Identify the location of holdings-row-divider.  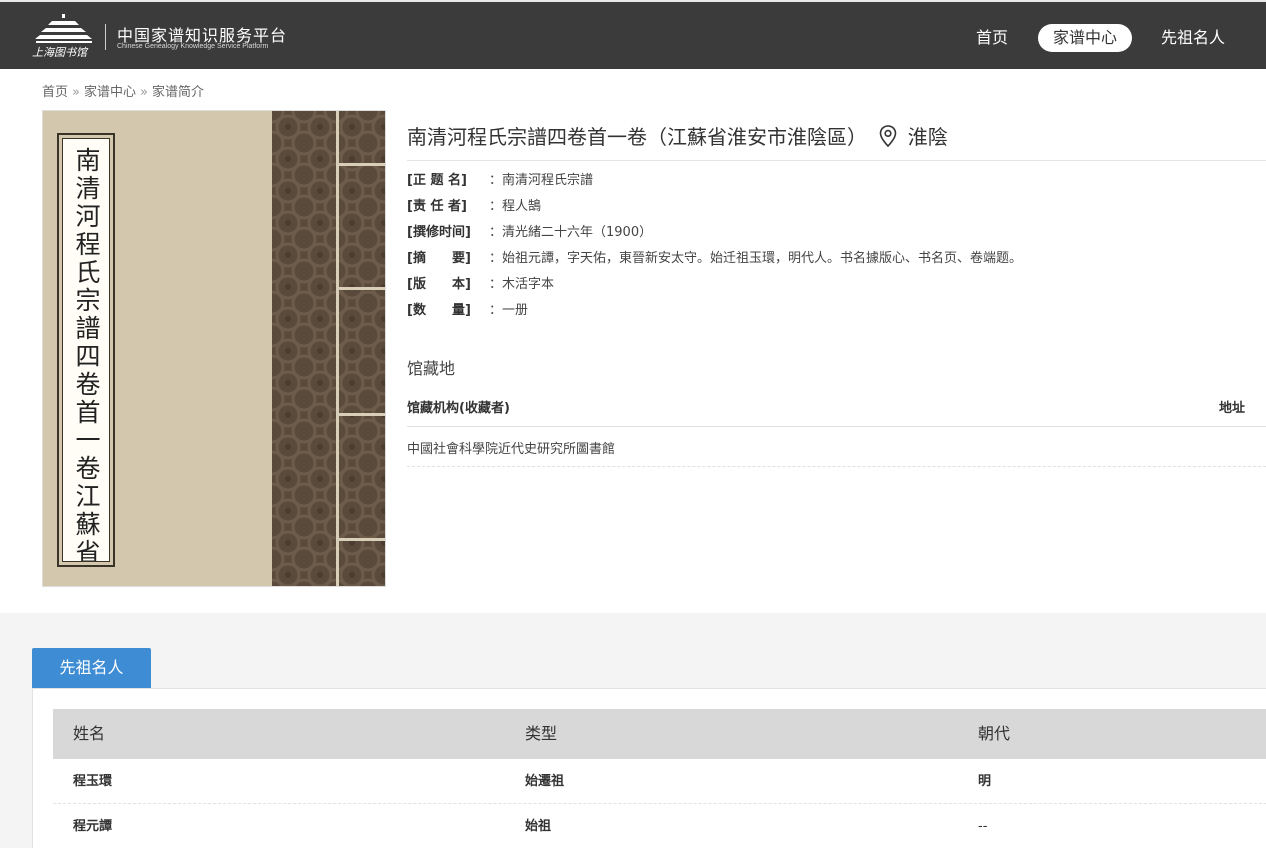
(836, 466).